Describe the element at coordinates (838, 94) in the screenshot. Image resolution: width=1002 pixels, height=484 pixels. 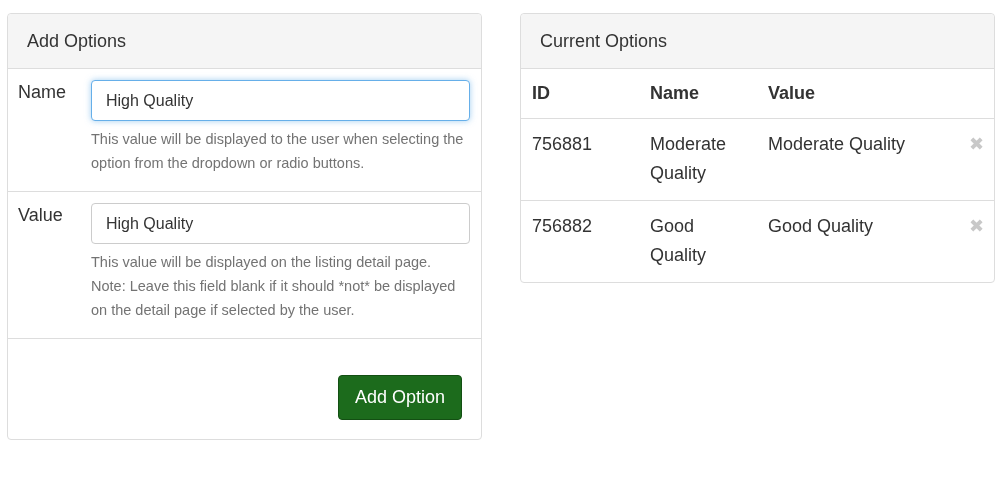
I see `column-header: Value` at that location.